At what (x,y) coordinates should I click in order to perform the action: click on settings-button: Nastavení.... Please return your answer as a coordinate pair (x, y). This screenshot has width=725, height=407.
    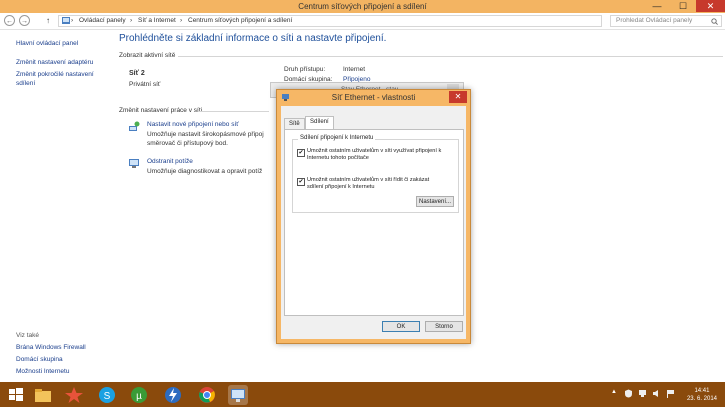
    Looking at the image, I should click on (435, 201).